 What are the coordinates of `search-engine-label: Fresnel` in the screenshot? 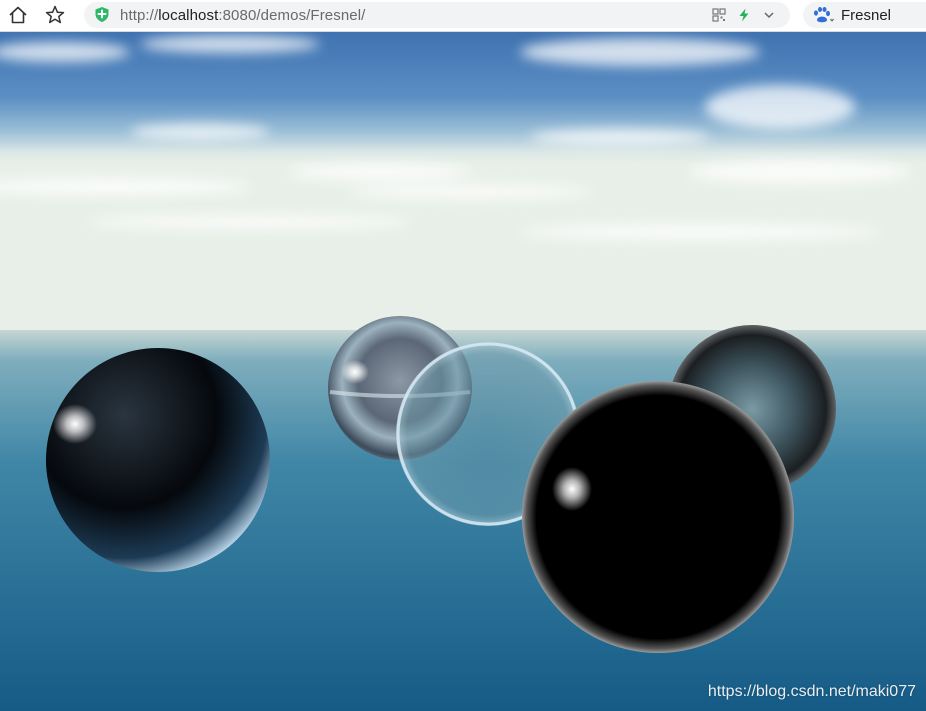 It's located at (866, 15).